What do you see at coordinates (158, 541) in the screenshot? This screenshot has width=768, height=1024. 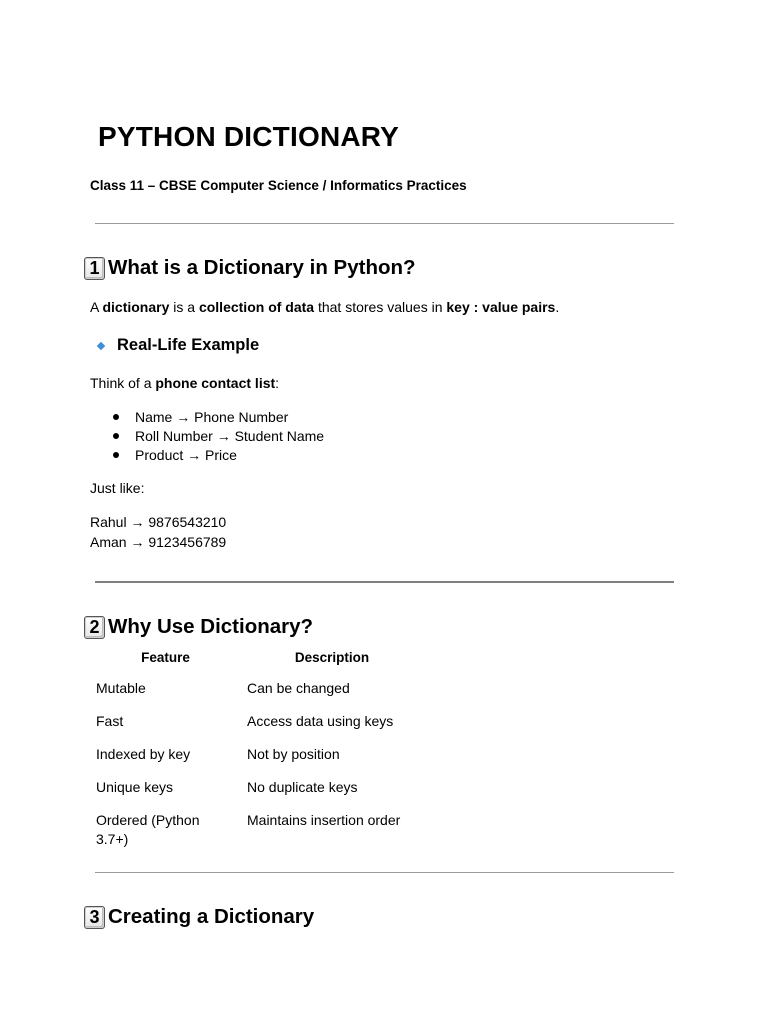 I see `example-line: Aman → 9123456789` at bounding box center [158, 541].